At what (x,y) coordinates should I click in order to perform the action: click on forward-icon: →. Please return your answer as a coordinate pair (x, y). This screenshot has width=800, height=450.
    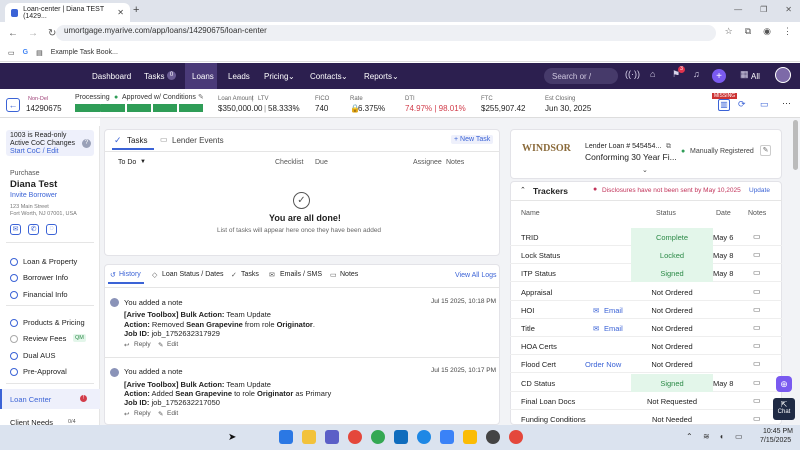
    Looking at the image, I should click on (33, 33).